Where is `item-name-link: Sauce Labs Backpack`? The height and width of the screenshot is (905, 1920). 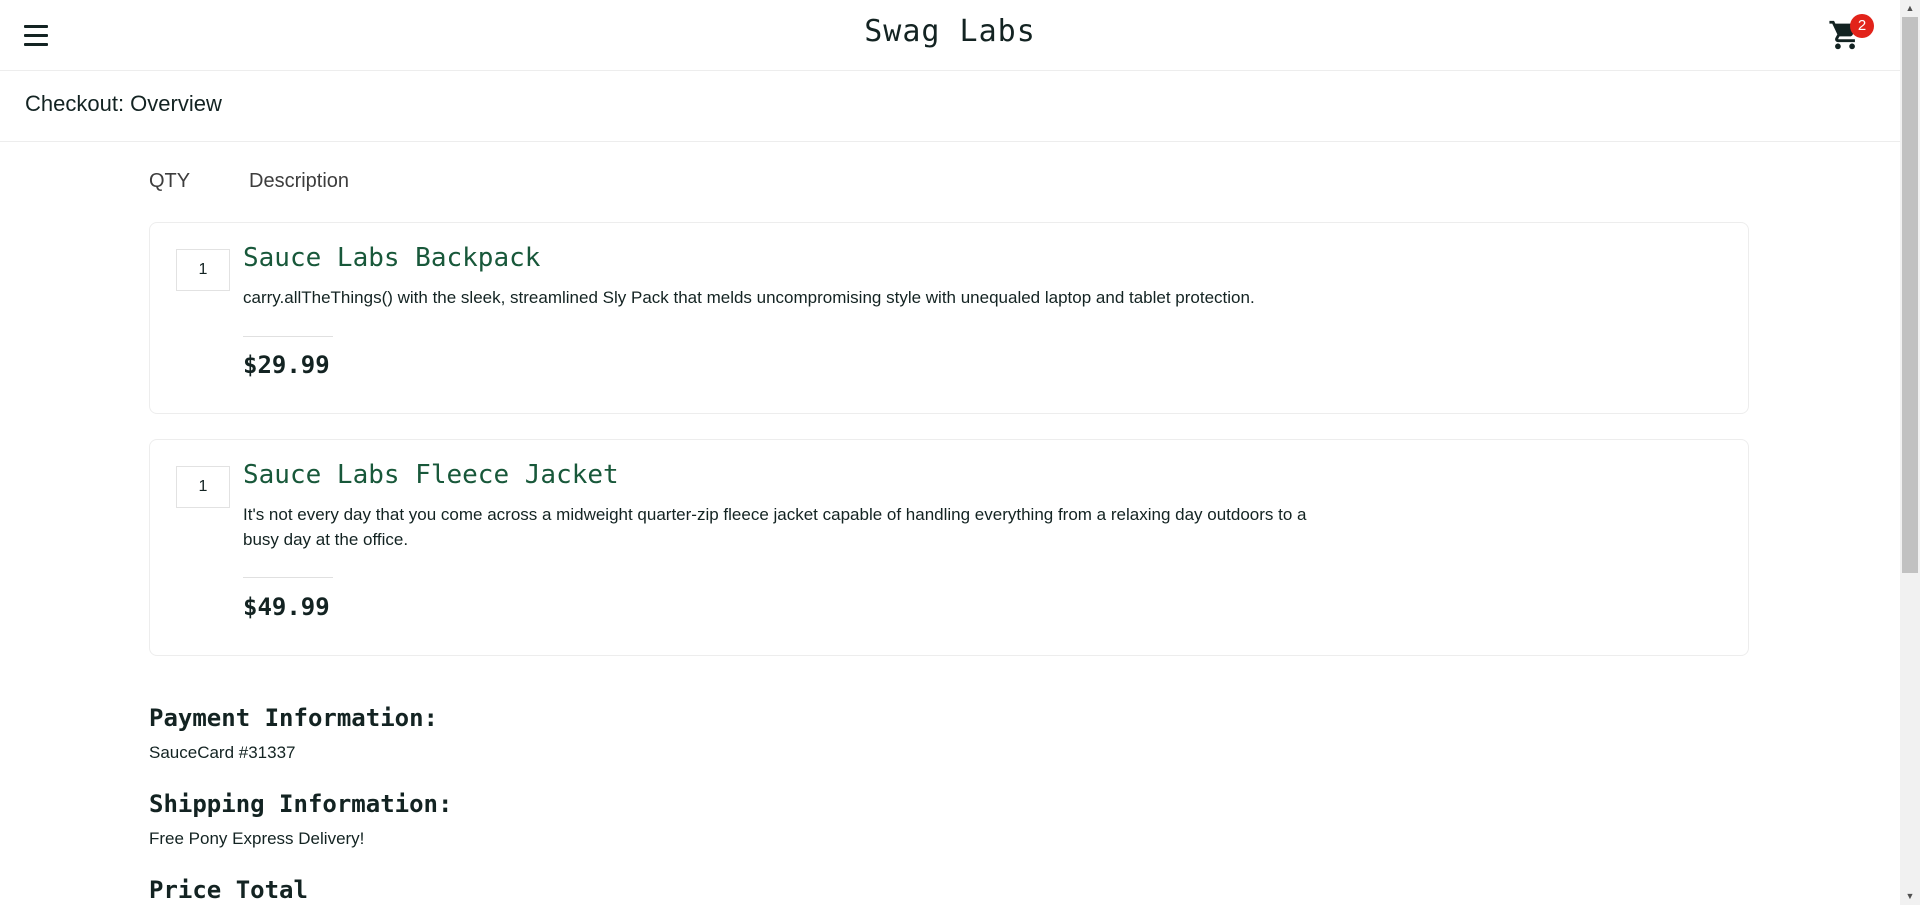 item-name-link: Sauce Labs Backpack is located at coordinates (391, 258).